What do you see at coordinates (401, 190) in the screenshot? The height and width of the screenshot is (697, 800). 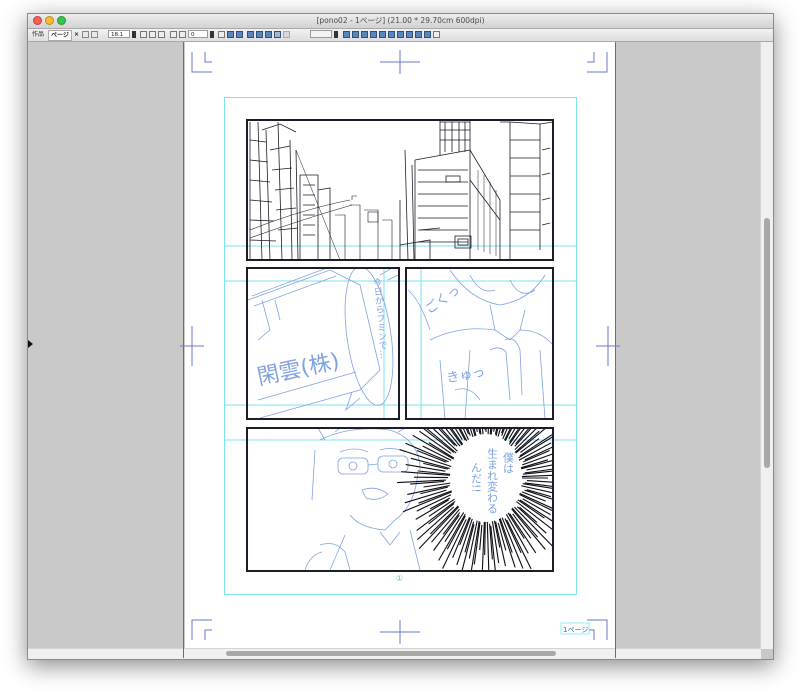 I see `panel-1-artwork` at bounding box center [401, 190].